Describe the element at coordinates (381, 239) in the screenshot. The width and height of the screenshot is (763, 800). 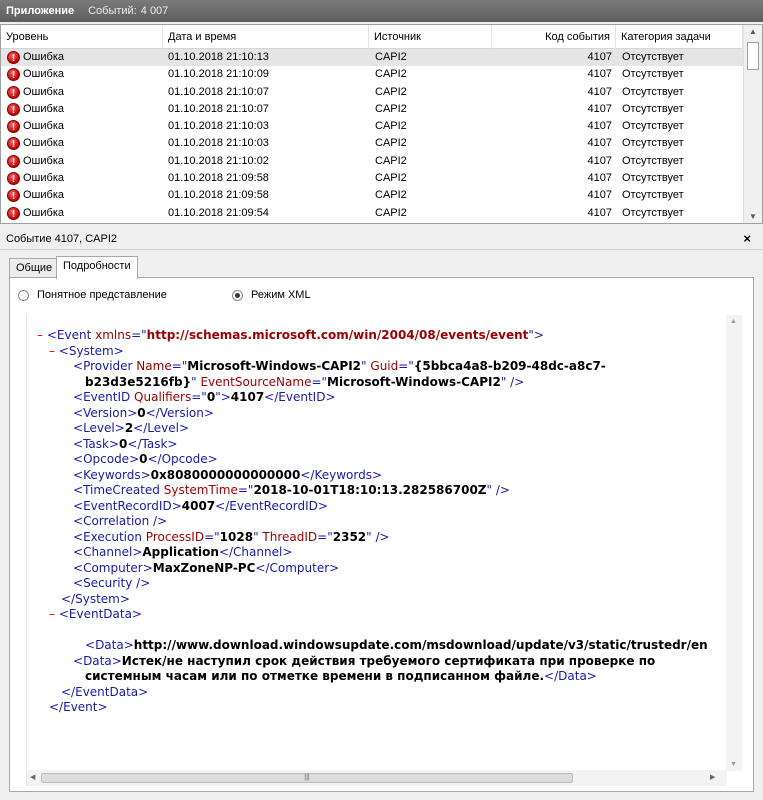
I see `event-detail-header: Событие 4107, CAPI2 ×` at that location.